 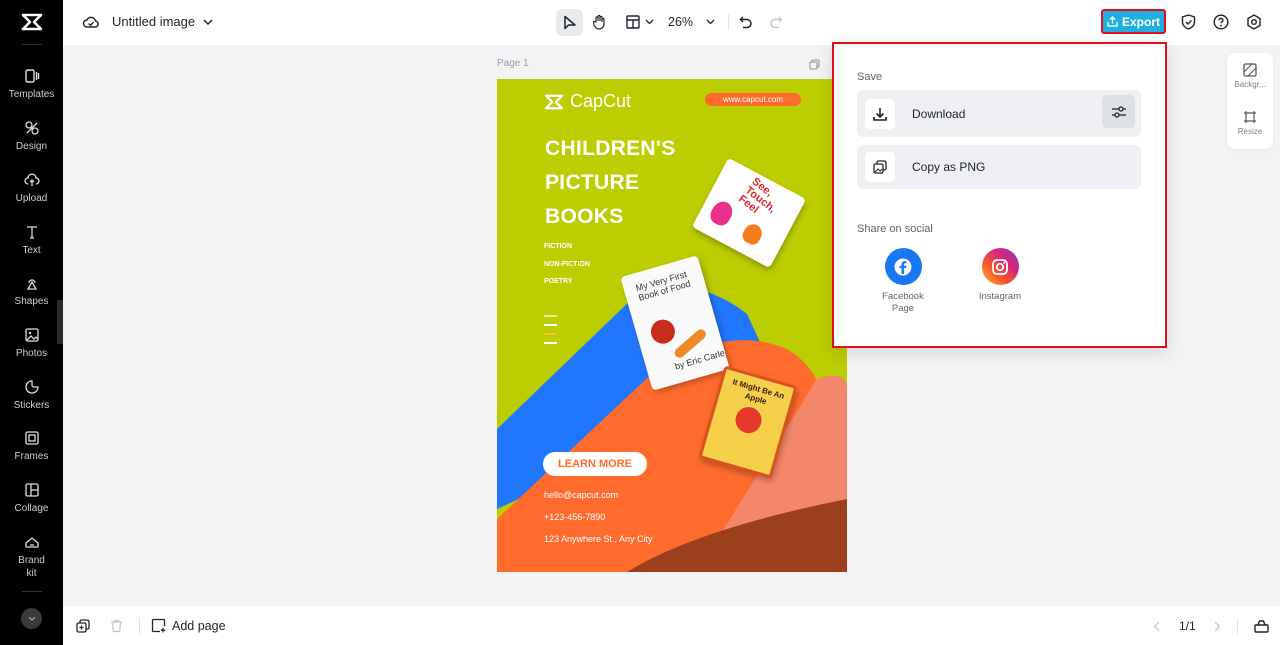 I want to click on delete-page-button, so click(x=116, y=626).